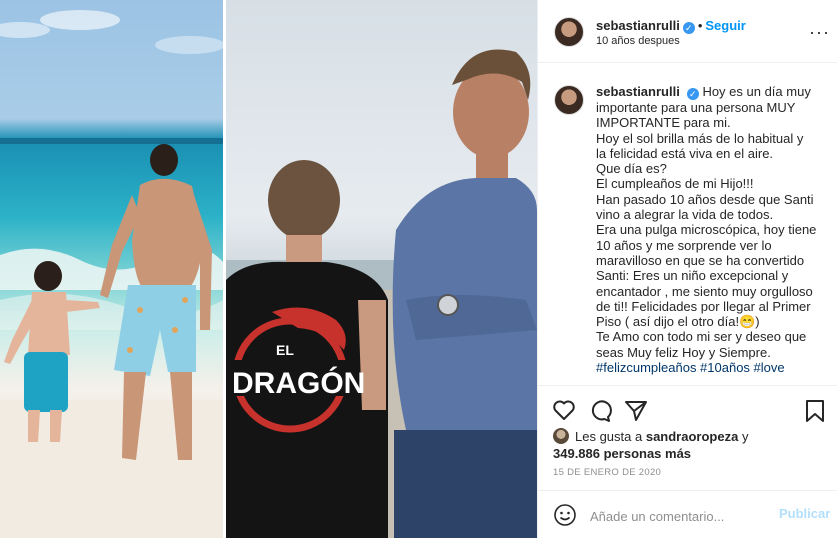  What do you see at coordinates (712, 367) in the screenshot?
I see `hashtags-link: #felizcumpleaños #10años #love` at bounding box center [712, 367].